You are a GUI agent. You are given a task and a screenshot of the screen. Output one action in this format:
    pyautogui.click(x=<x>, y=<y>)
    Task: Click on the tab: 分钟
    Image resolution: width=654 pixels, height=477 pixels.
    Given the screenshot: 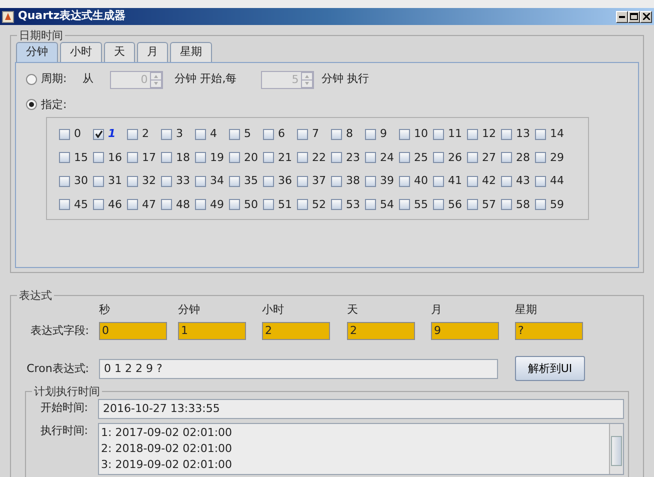 What is the action you would take?
    pyautogui.click(x=37, y=52)
    